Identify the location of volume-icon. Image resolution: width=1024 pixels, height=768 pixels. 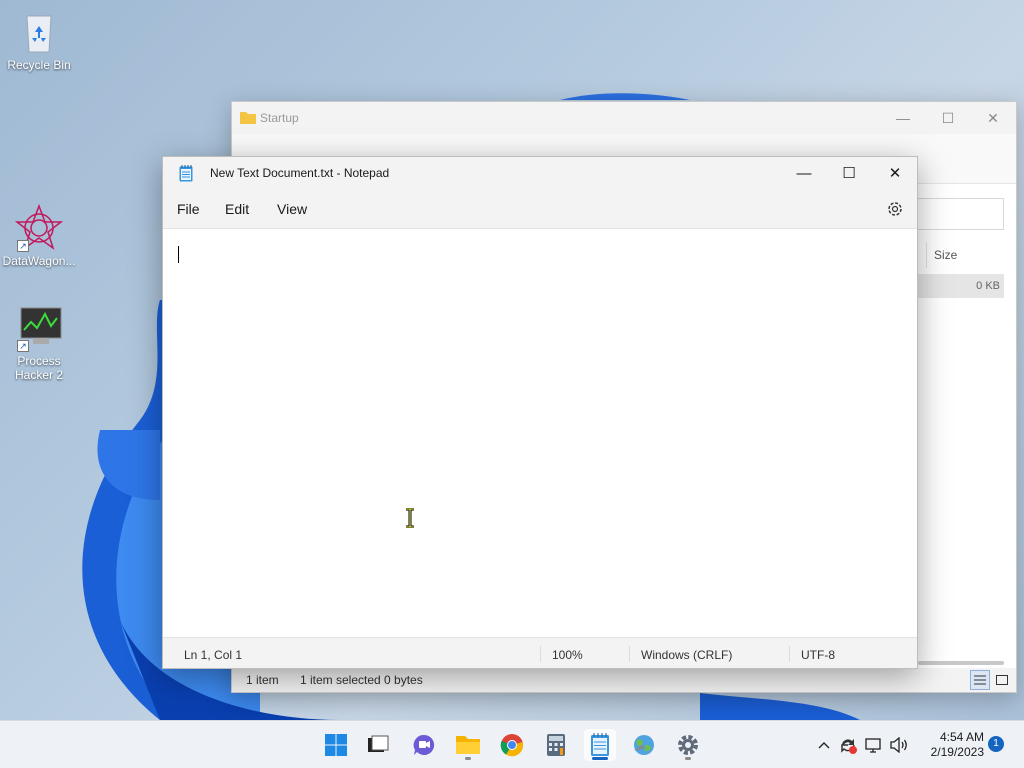
(898, 745).